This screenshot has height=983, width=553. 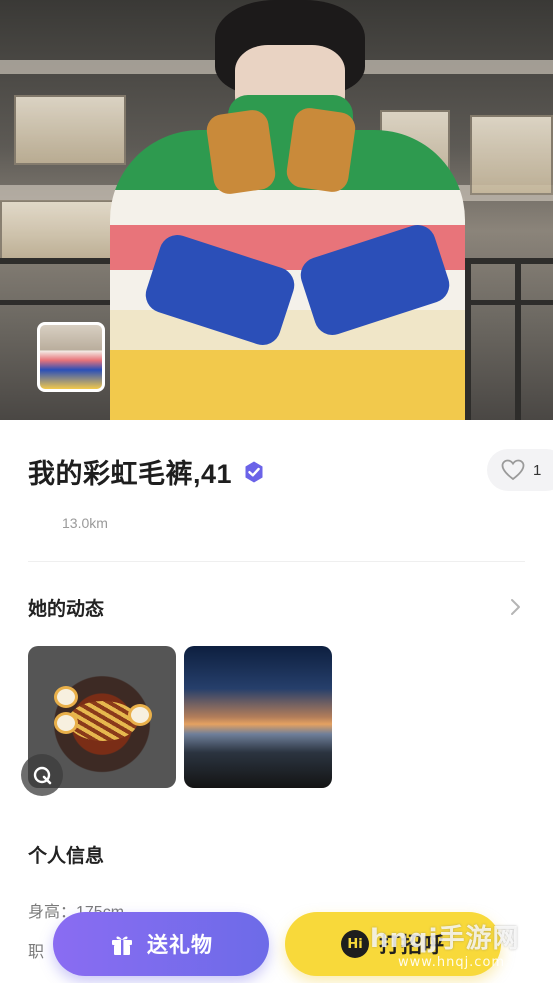 What do you see at coordinates (42, 775) in the screenshot?
I see `refresh-icon` at bounding box center [42, 775].